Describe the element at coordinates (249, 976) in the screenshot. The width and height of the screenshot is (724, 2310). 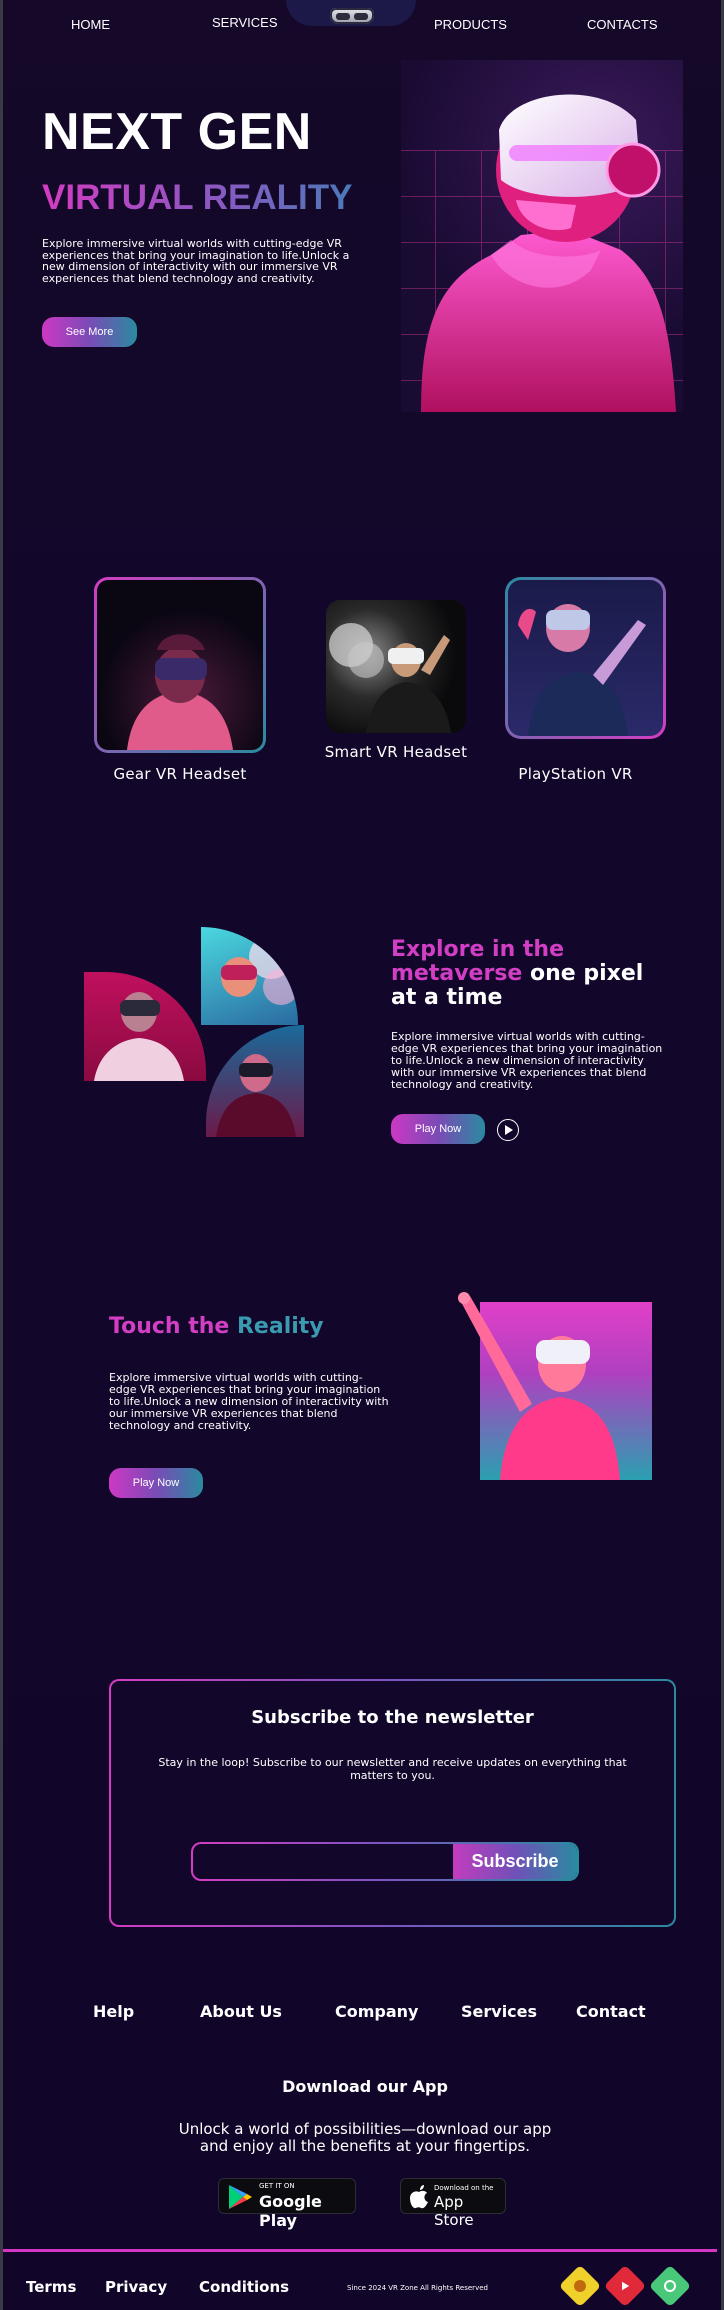
I see `collage-image-top` at that location.